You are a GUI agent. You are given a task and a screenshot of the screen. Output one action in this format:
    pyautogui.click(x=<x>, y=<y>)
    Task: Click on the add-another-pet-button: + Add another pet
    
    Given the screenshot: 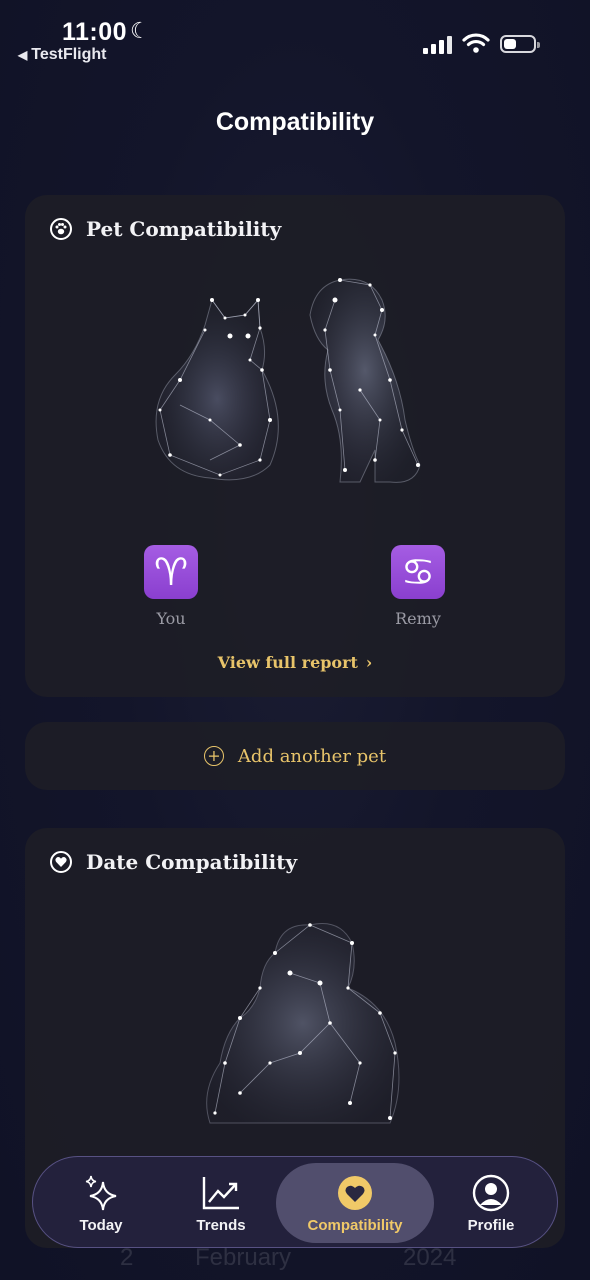 What is the action you would take?
    pyautogui.click(x=295, y=756)
    